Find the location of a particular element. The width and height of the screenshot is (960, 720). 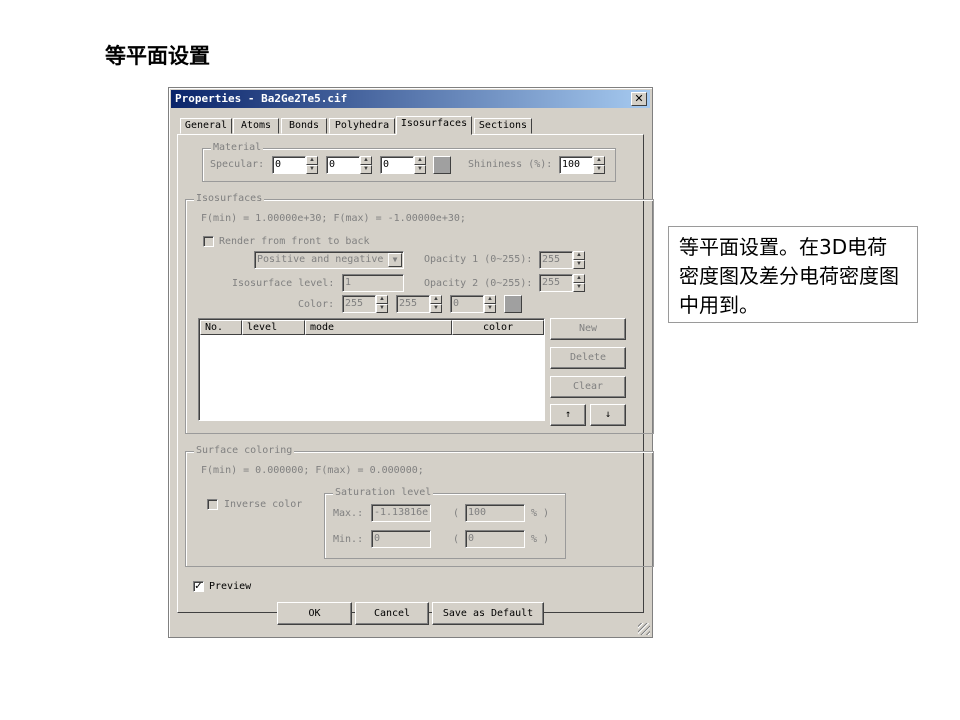

shininess-input: 100 is located at coordinates (576, 165).